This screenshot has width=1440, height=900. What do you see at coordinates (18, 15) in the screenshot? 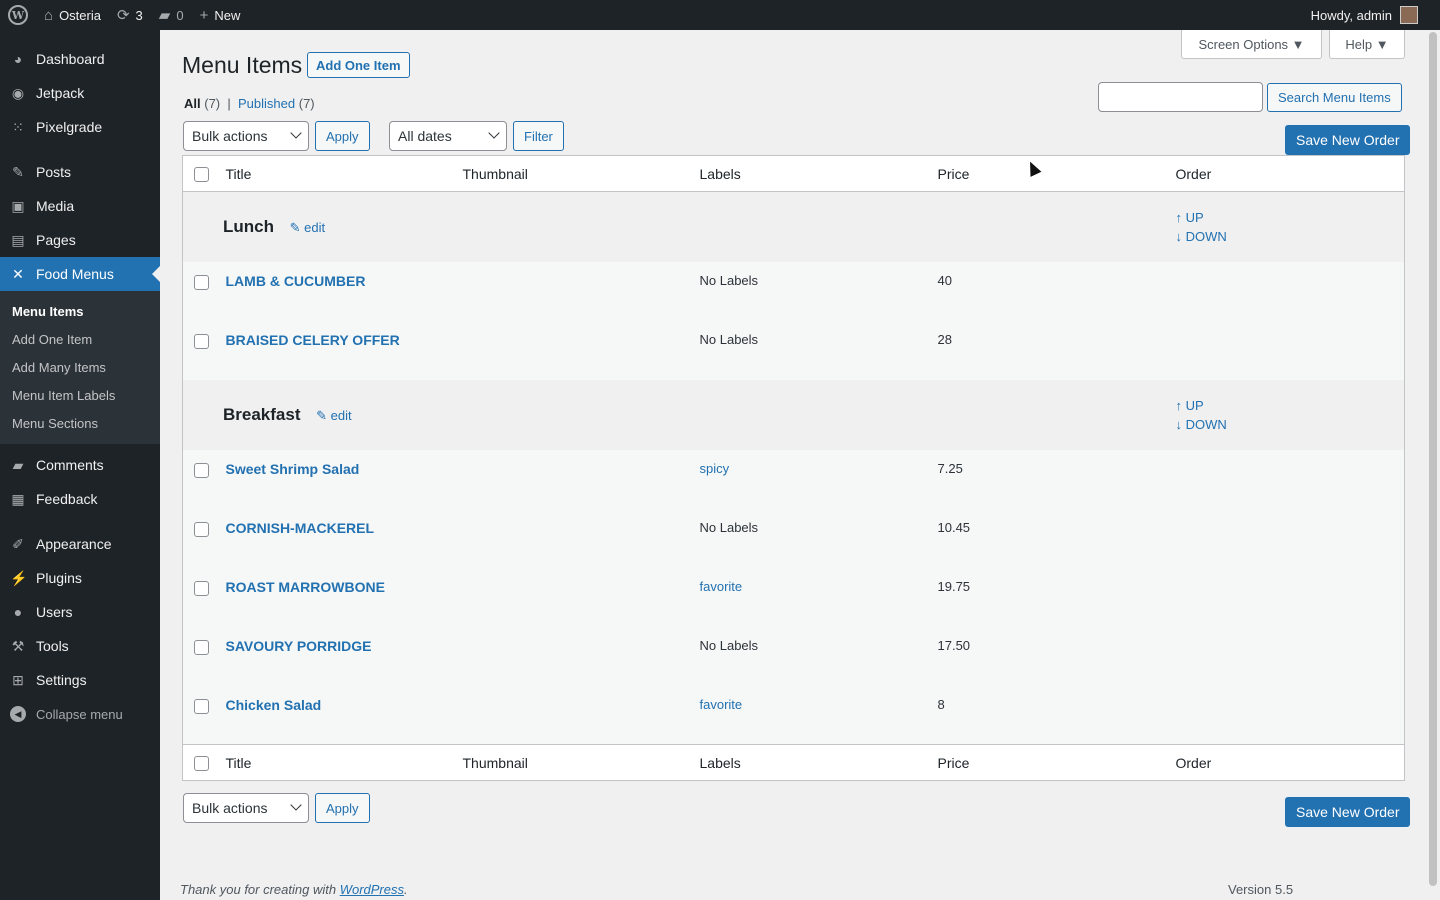
I see `wordpress-logo-button: W` at bounding box center [18, 15].